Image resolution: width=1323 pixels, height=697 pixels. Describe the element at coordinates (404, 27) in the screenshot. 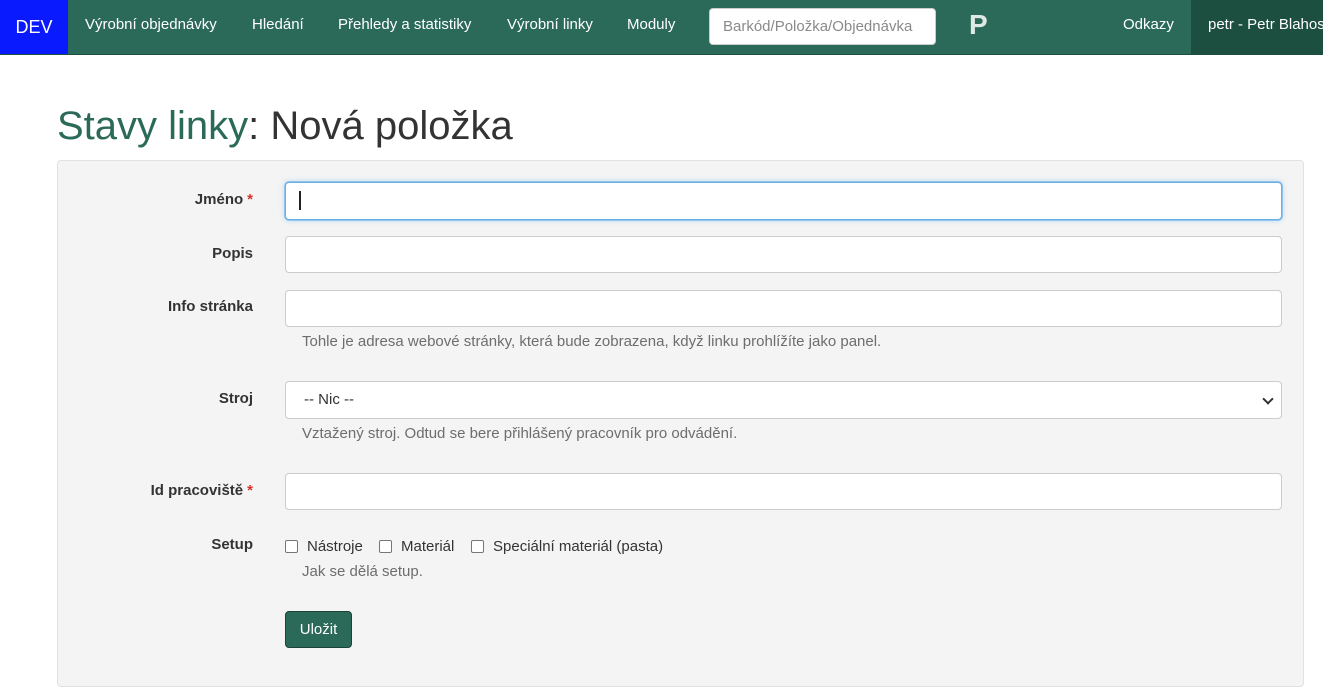

I see `nav-reports-statistics: Přehledy a statistiky` at that location.